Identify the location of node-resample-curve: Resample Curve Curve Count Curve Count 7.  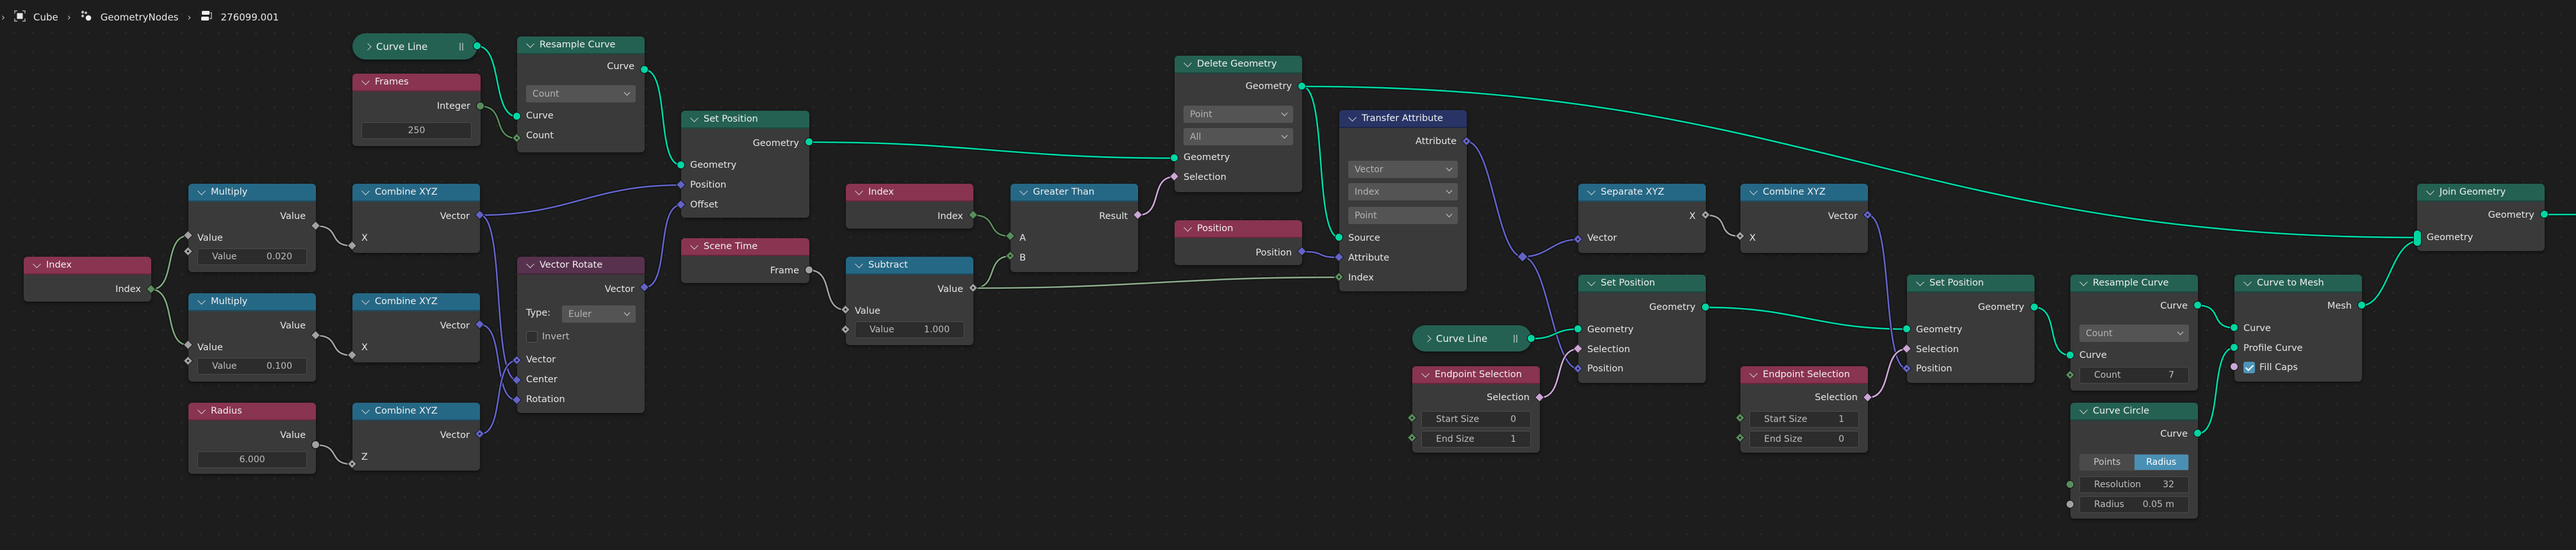
(2134, 333).